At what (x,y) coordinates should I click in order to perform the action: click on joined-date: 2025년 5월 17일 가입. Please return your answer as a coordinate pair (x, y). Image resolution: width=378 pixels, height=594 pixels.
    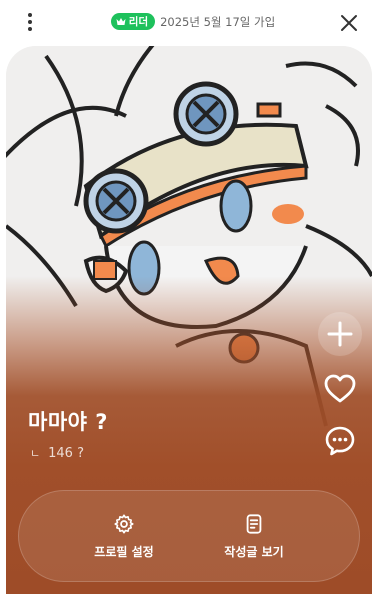
    Looking at the image, I should click on (218, 21).